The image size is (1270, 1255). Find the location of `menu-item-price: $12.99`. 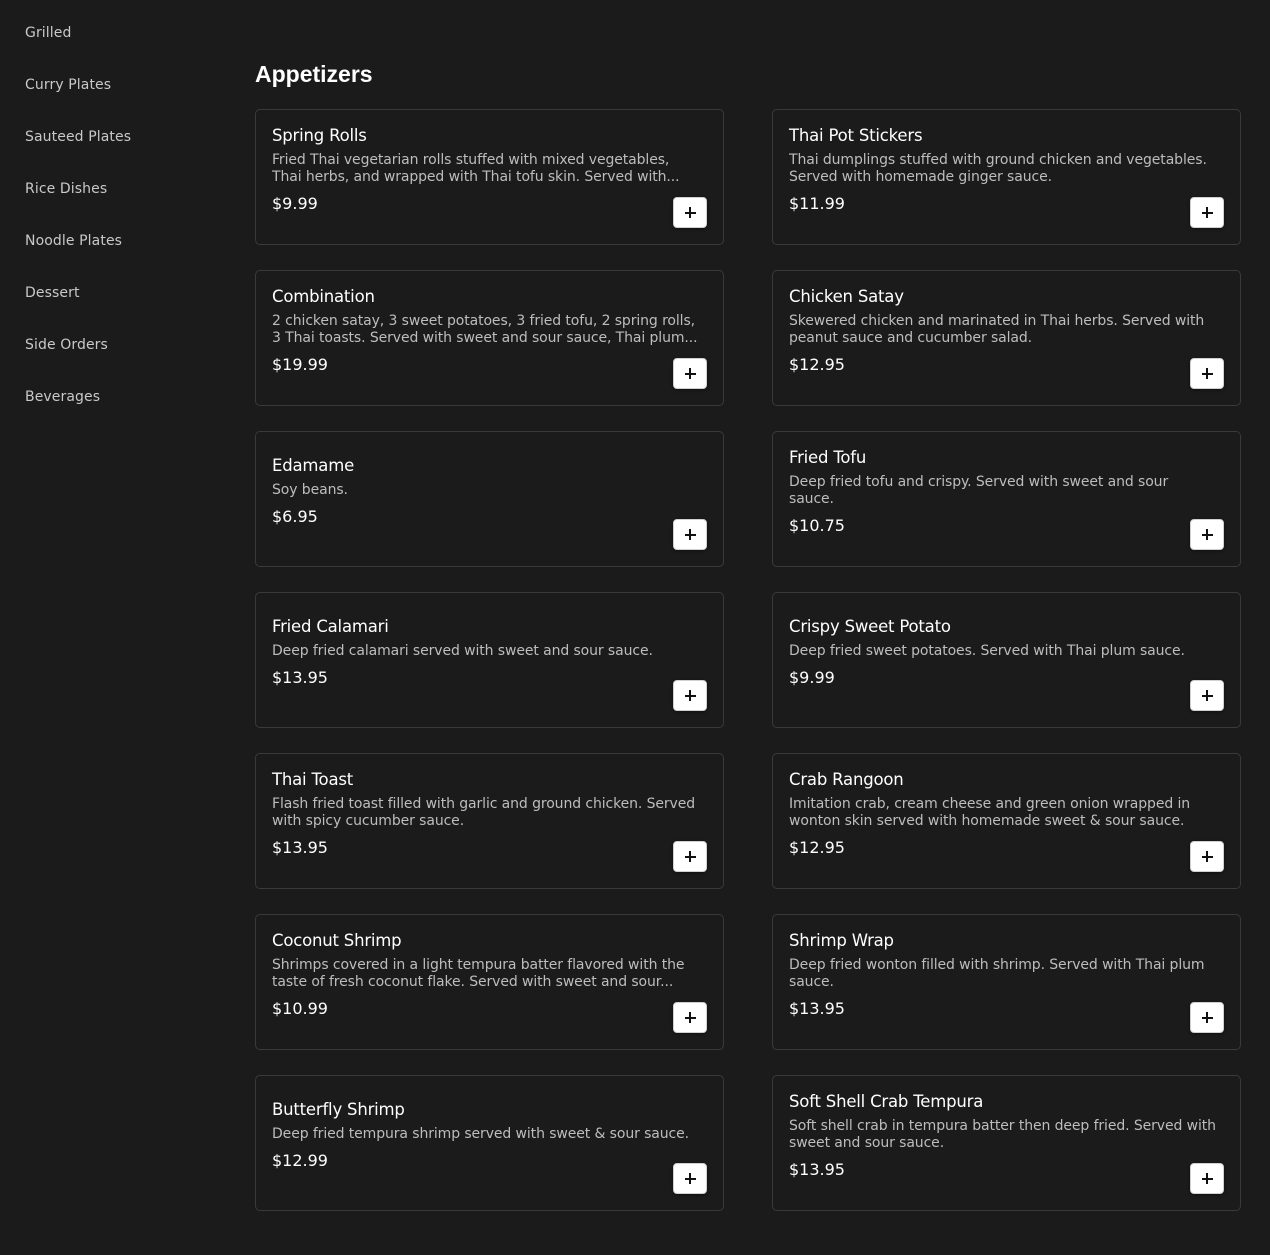

menu-item-price: $12.99 is located at coordinates (300, 1160).